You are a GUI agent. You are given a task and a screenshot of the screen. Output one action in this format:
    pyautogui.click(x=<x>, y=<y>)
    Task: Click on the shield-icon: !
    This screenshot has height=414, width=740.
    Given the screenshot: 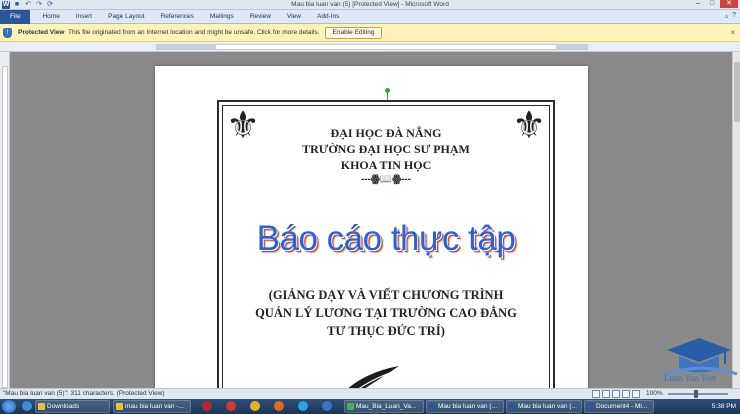 What is the action you would take?
    pyautogui.click(x=7, y=33)
    